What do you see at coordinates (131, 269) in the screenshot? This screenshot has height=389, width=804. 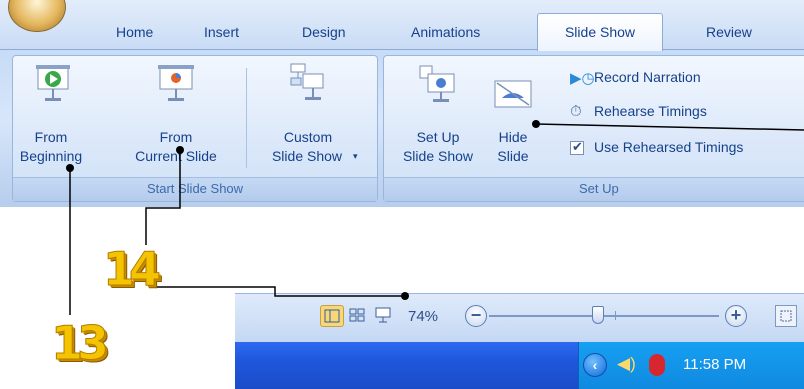 I see `callout-label-14: 14` at bounding box center [131, 269].